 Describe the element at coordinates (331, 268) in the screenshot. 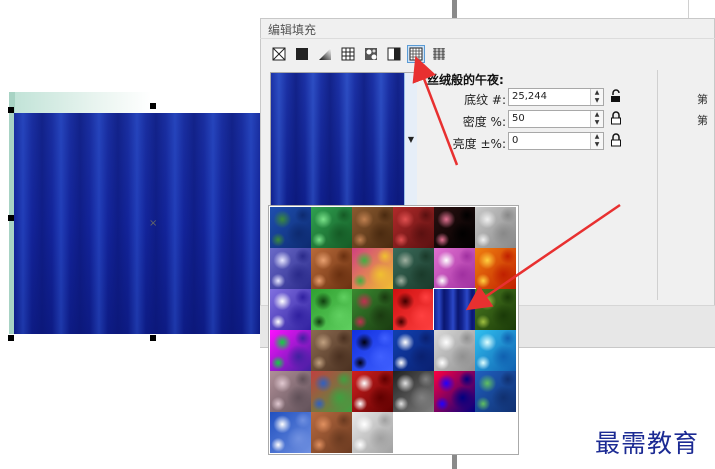

I see `tile-copper-bumps` at that location.